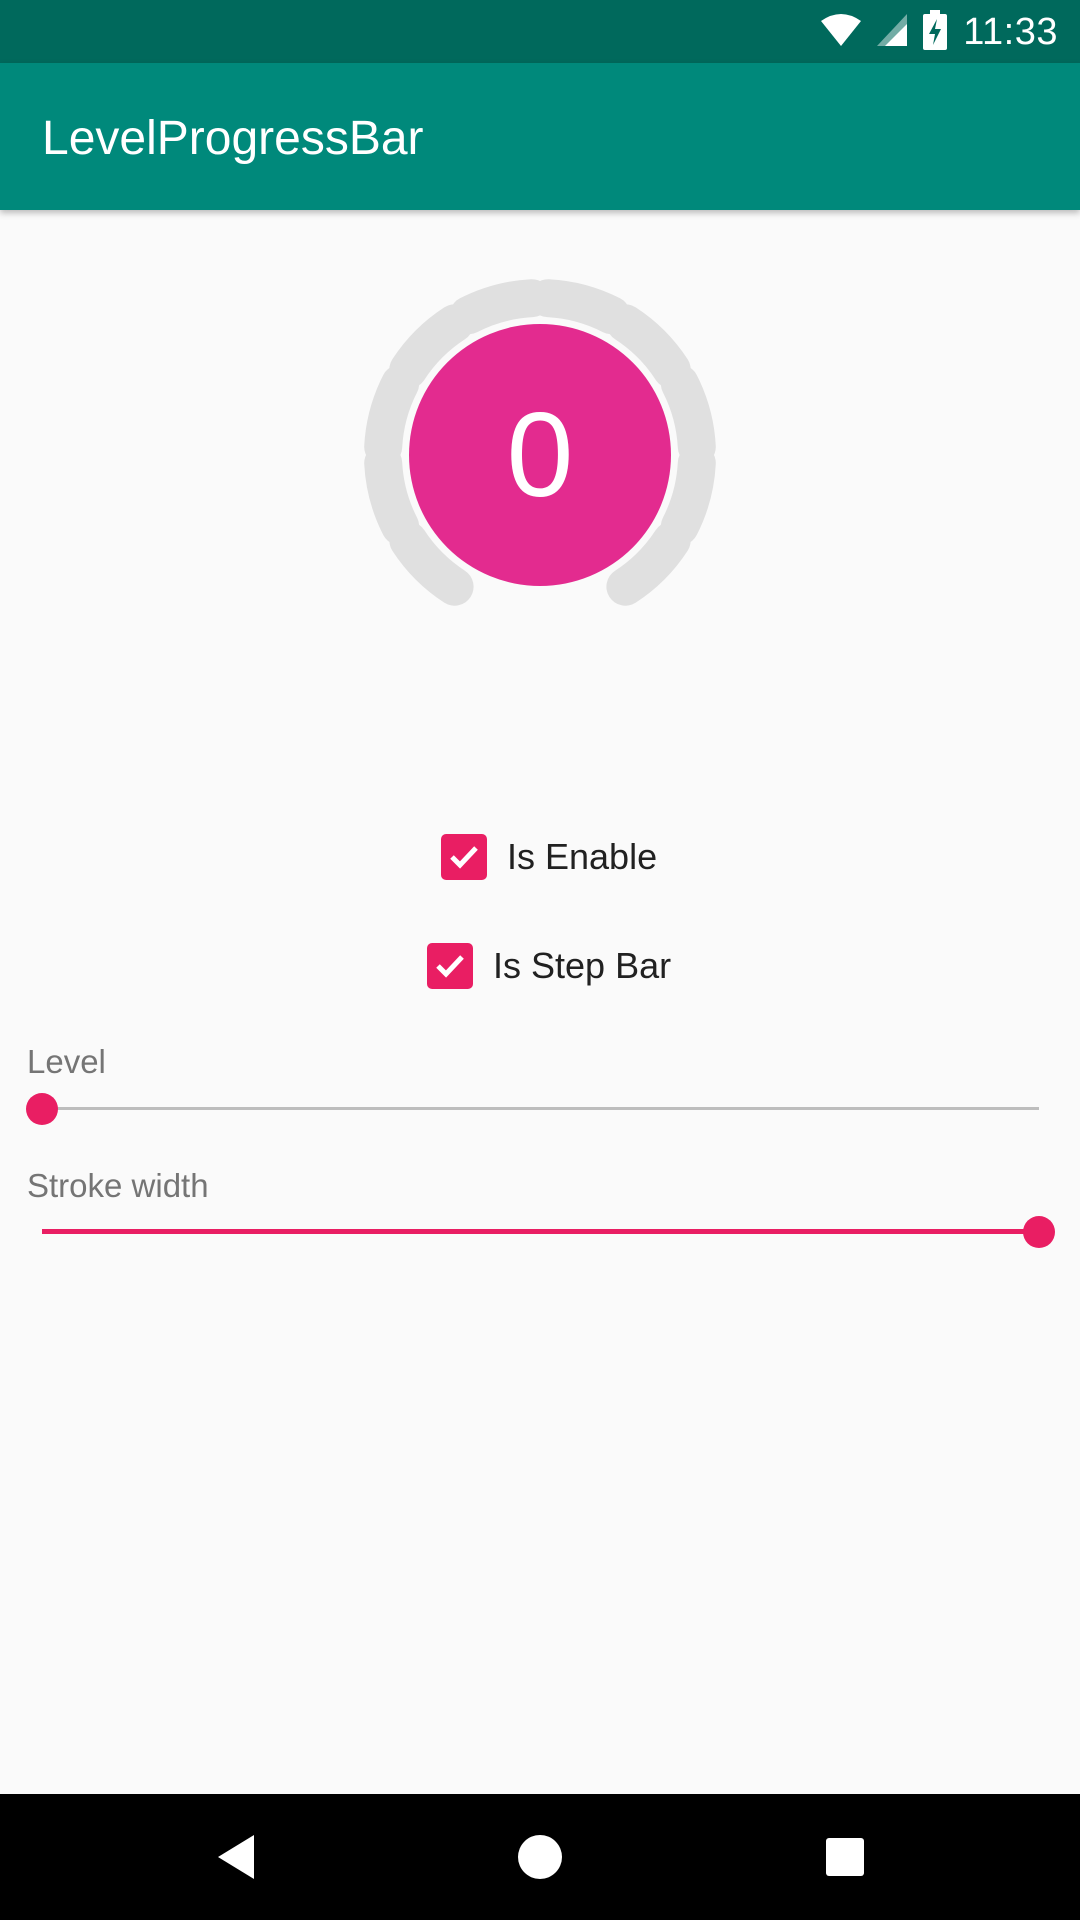 The width and height of the screenshot is (1080, 1920). Describe the element at coordinates (236, 1857) in the screenshot. I see `back-icon` at that location.